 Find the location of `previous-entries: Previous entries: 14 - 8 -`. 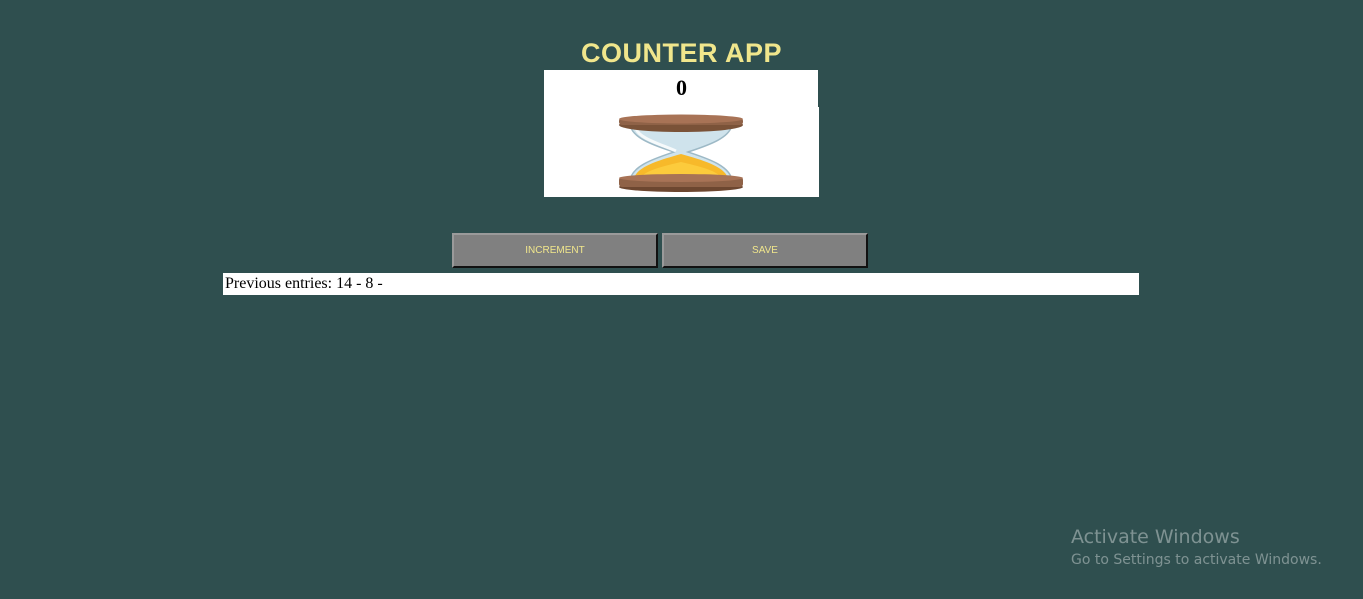

previous-entries: Previous entries: 14 - 8 - is located at coordinates (681, 284).